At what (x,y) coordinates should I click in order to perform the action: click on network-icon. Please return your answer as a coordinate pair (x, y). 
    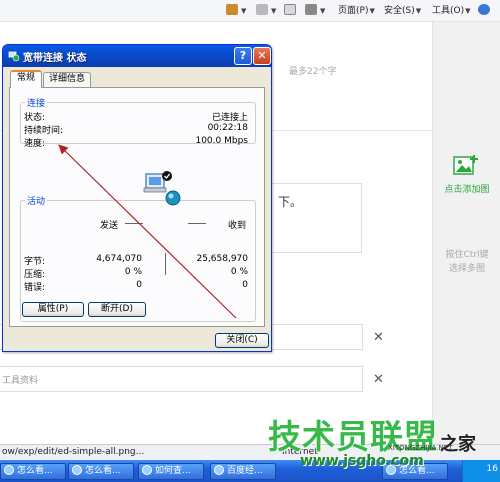
    Looking at the image, I should click on (14, 56).